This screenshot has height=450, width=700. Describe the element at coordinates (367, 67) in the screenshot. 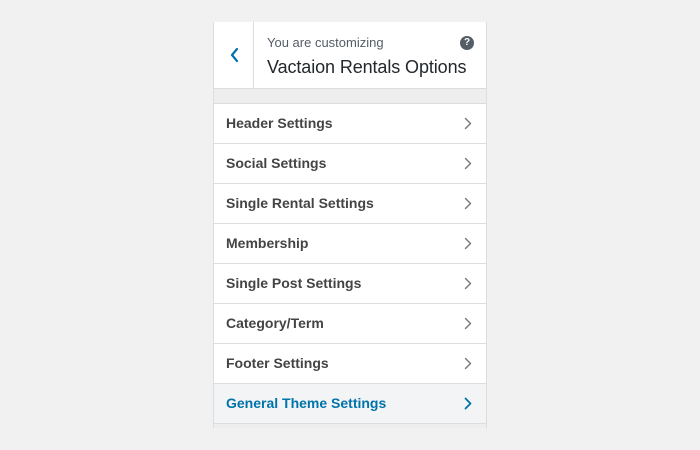

I see `panel-title: Vactaion Rentals Options` at that location.